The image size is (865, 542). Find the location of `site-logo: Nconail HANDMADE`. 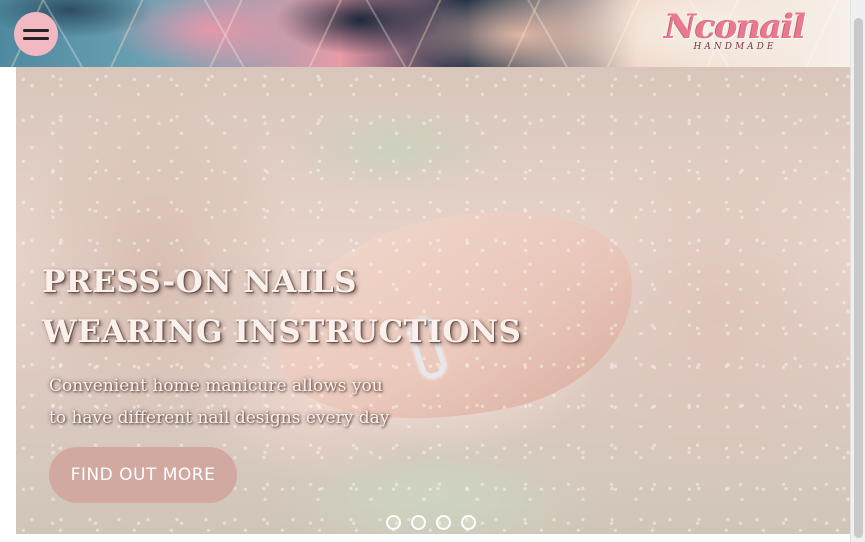

site-logo: Nconail HANDMADE is located at coordinates (735, 35).